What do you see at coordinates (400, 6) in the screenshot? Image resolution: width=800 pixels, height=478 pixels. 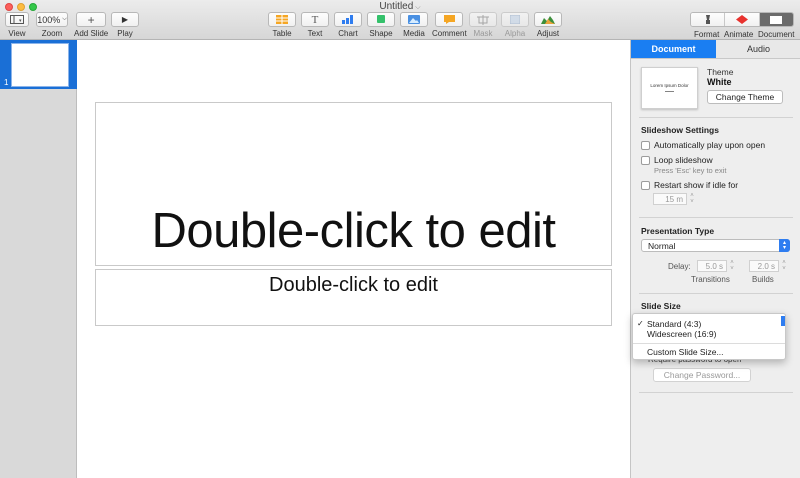 I see `window-title: Untitled ⌵` at bounding box center [400, 6].